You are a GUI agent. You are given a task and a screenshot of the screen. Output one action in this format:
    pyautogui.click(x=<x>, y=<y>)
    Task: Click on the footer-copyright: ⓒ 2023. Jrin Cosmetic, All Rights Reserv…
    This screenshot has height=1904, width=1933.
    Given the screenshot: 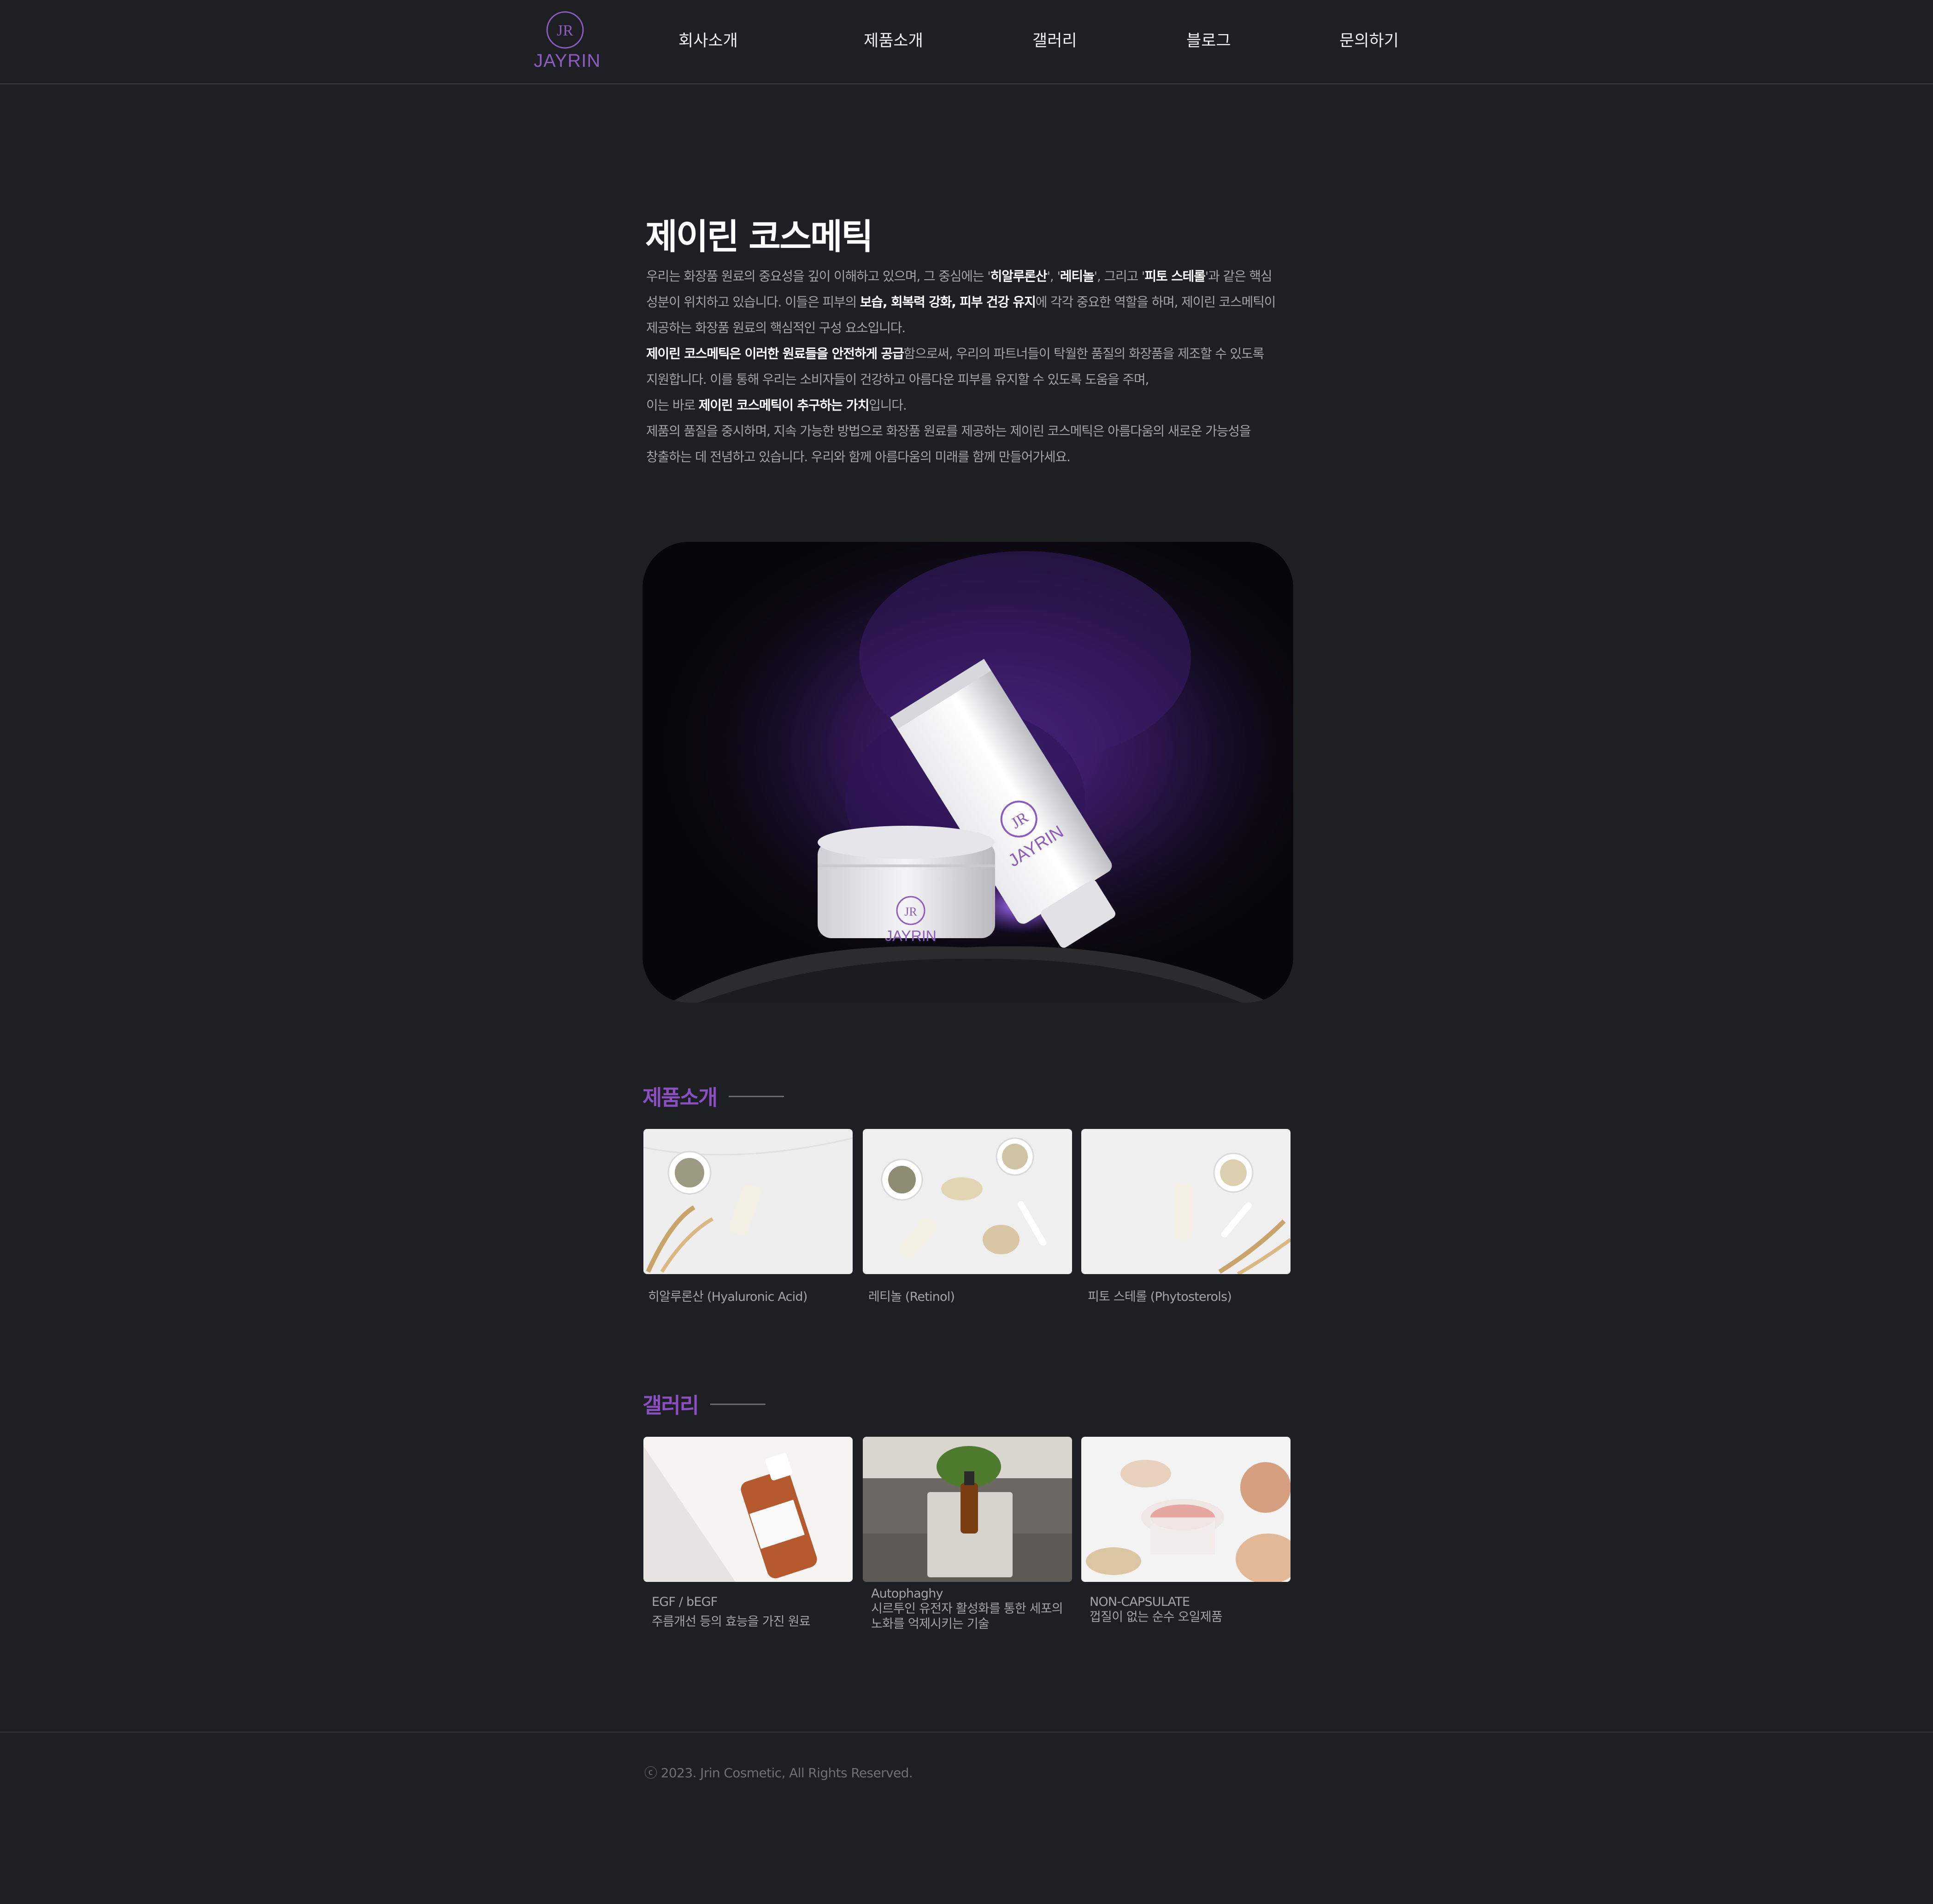 What is the action you would take?
    pyautogui.click(x=778, y=1773)
    